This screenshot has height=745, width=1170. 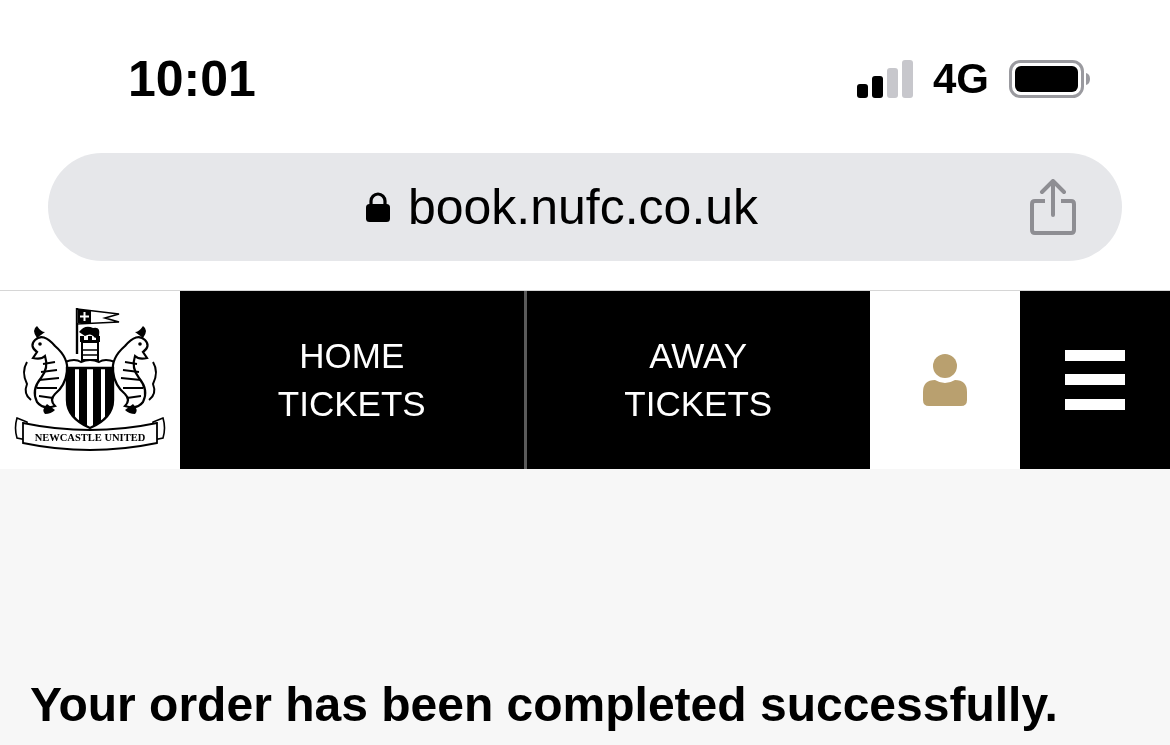 I want to click on status-time: 10:01, so click(x=192, y=79).